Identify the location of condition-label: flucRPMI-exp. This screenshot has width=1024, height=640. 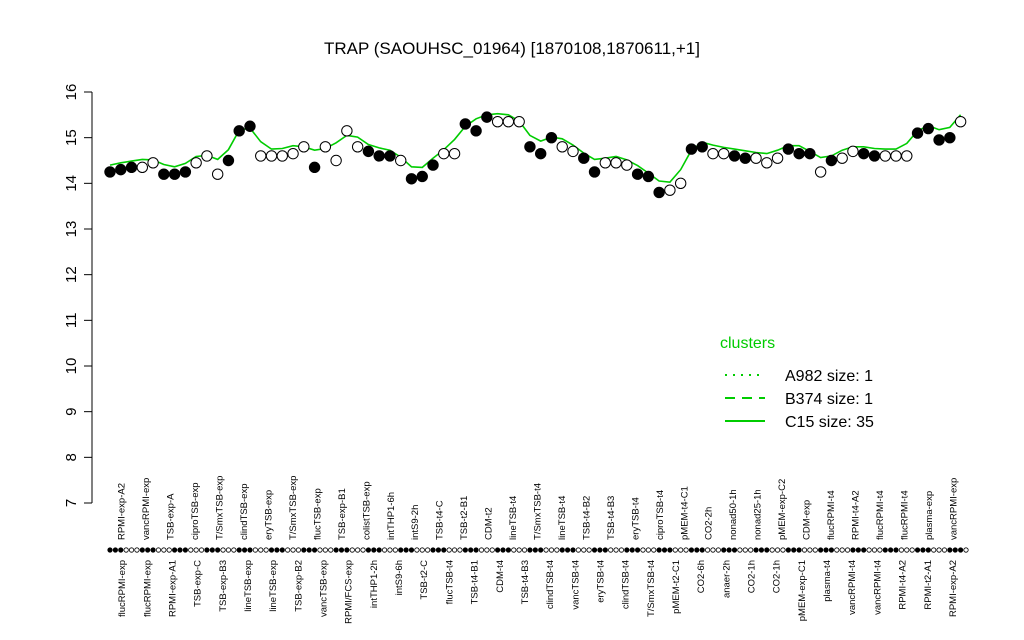
(147, 588).